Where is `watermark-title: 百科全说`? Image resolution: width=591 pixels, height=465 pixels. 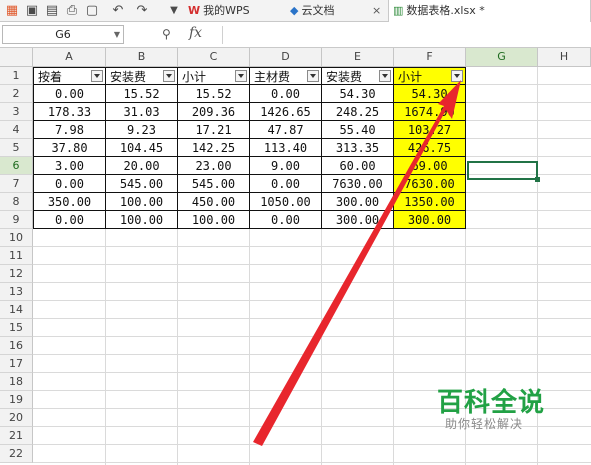
watermark-title: 百科全说 is located at coordinates (491, 403).